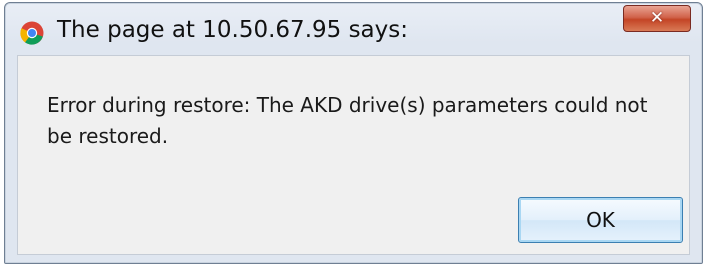  I want to click on ok-button-label: OK, so click(600, 220).